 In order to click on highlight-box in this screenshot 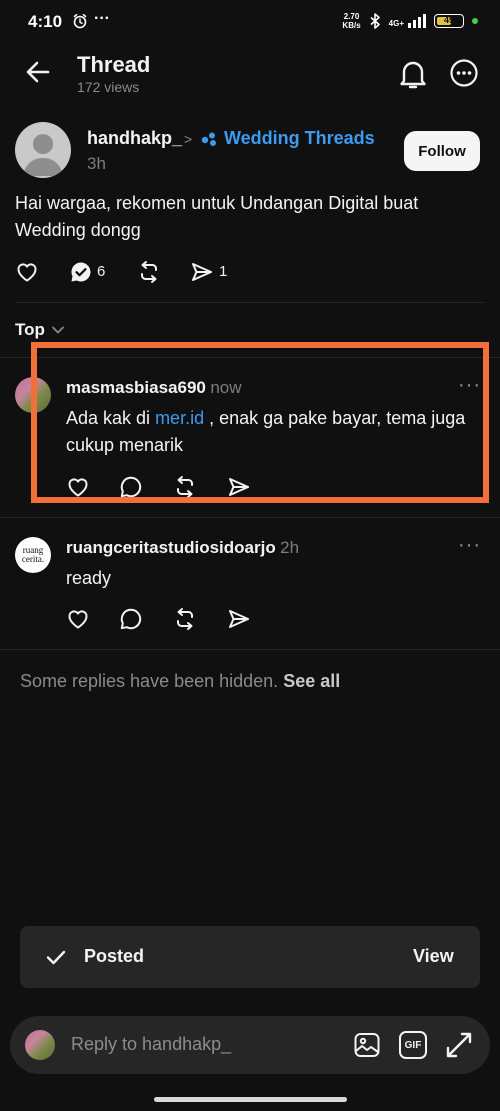, I will do `click(260, 422)`.